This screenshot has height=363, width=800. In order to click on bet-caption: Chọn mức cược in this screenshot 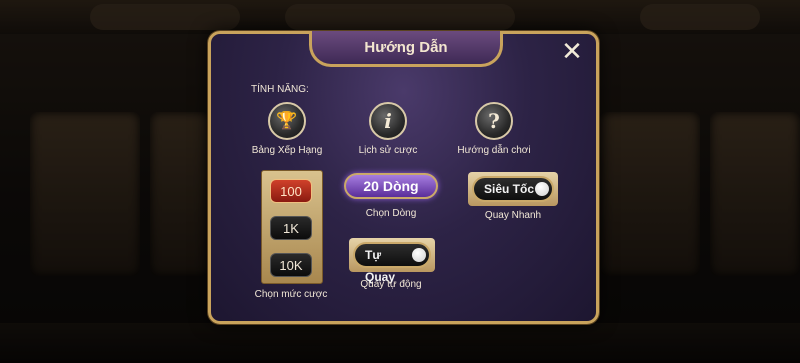, I will do `click(291, 294)`.